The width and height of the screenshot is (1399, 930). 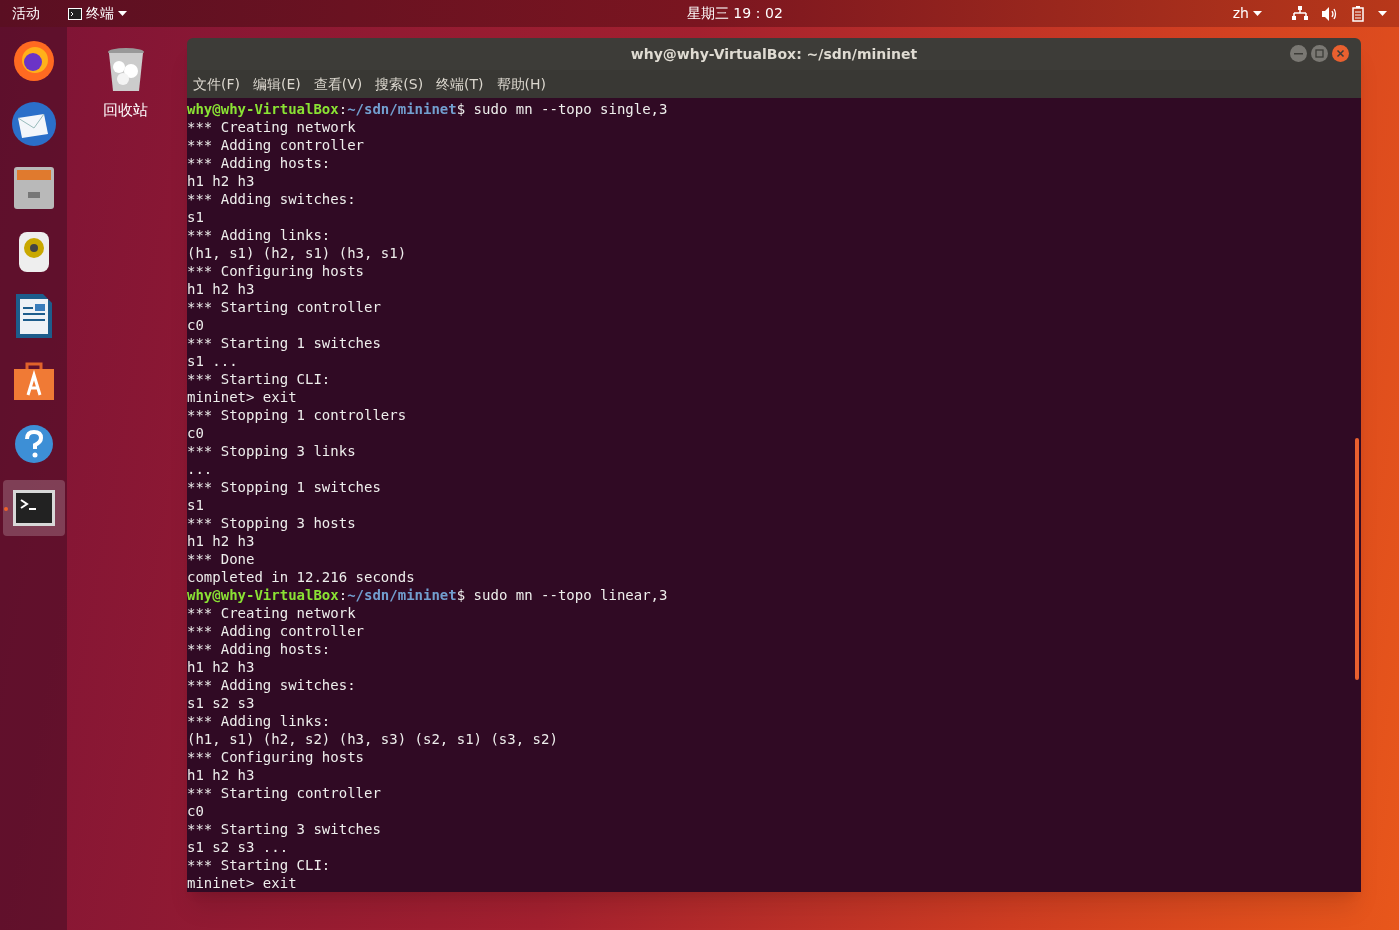 I want to click on menu-item: 编辑(E), so click(x=277, y=84).